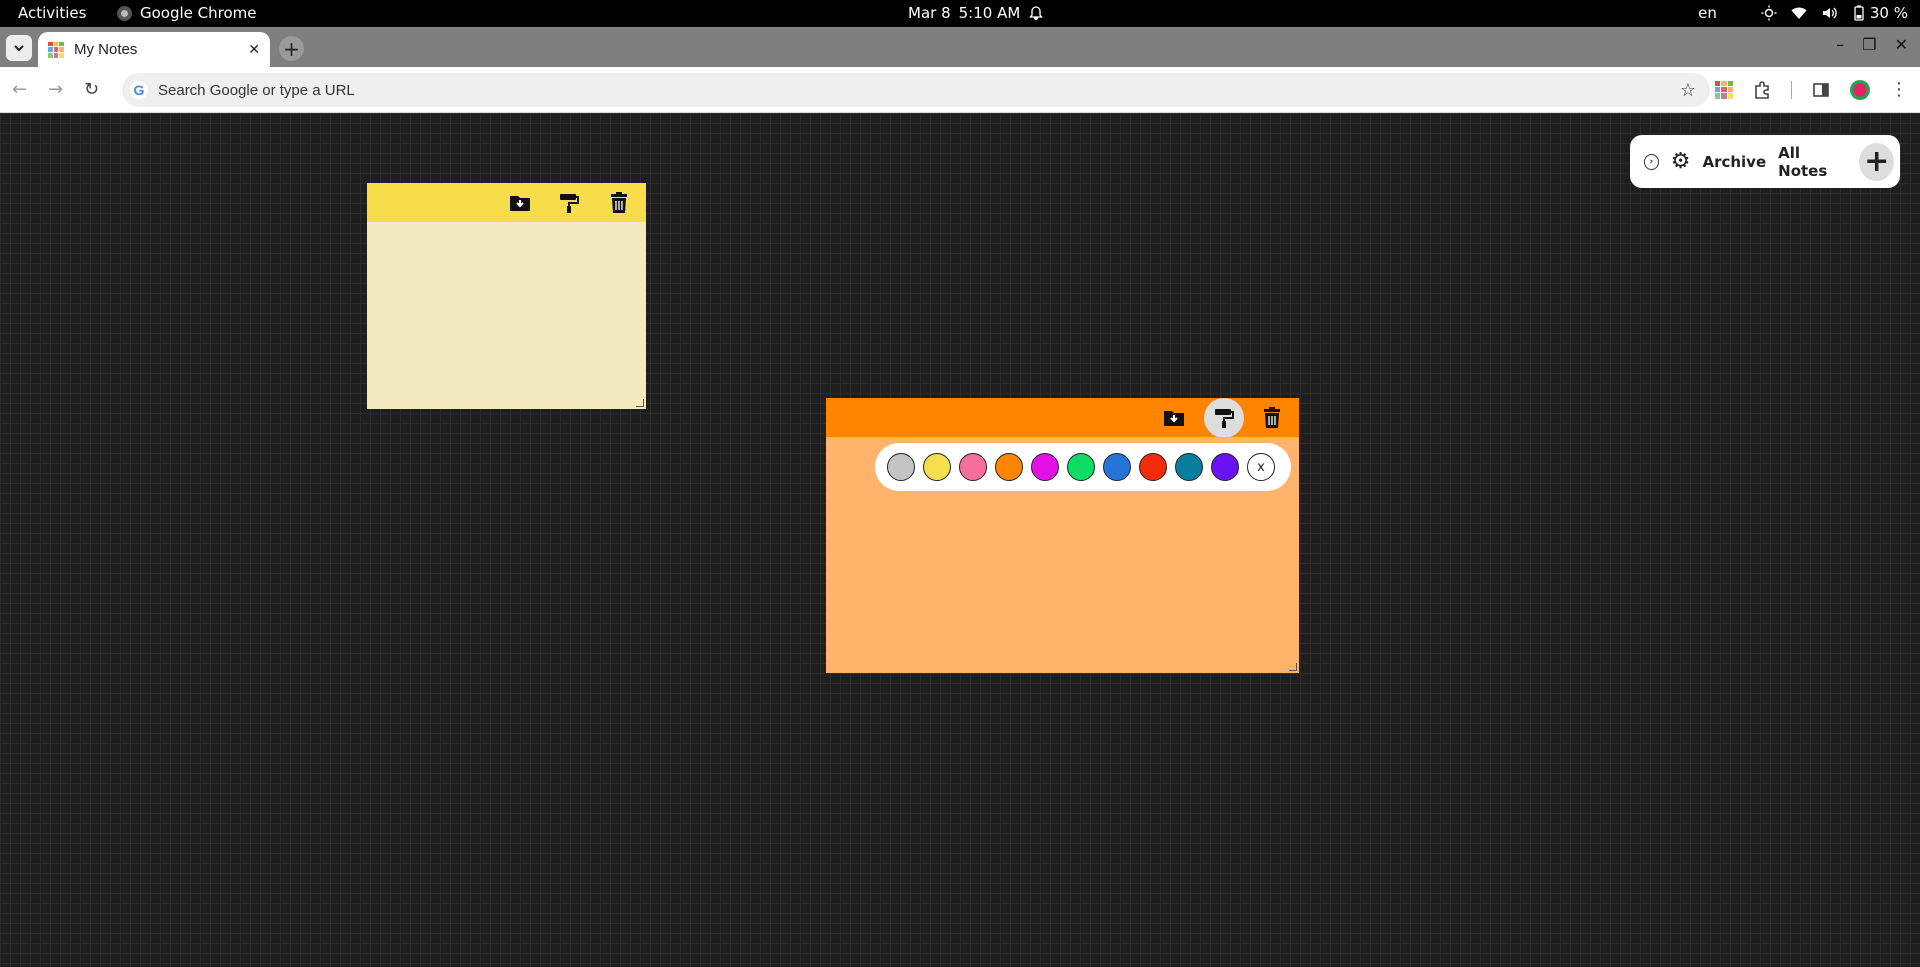 This screenshot has height=967, width=1920. Describe the element at coordinates (1812, 162) in the screenshot. I see `all-notes-button: All Notes` at that location.